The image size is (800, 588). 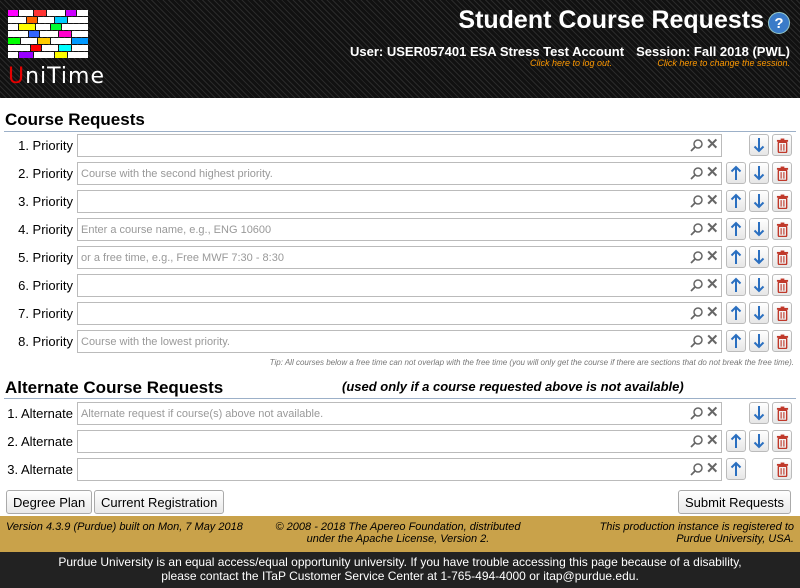 I want to click on page-title: Student Course Requests, so click(x=611, y=20).